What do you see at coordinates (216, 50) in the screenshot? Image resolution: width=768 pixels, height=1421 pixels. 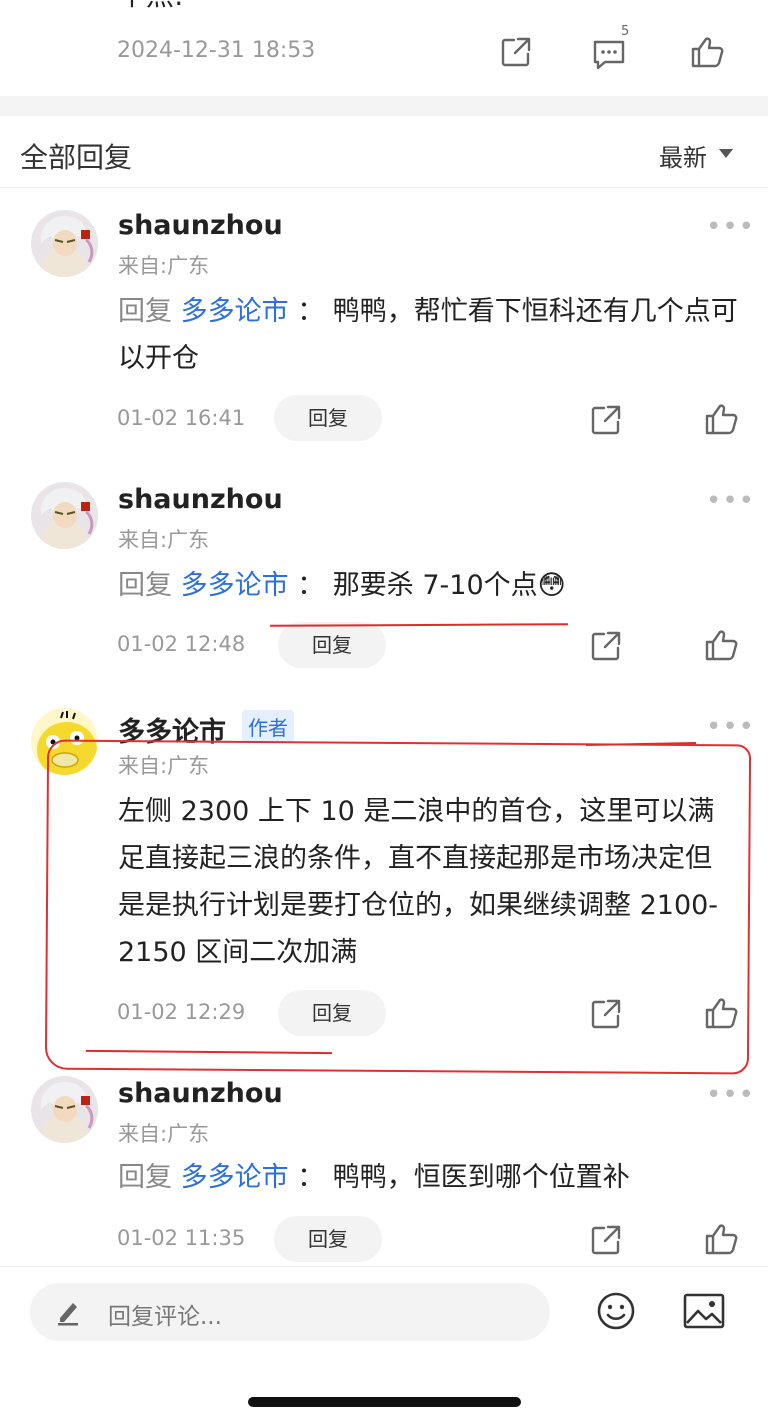 I see `post-timestamp: 2024-12-31 18:53` at bounding box center [216, 50].